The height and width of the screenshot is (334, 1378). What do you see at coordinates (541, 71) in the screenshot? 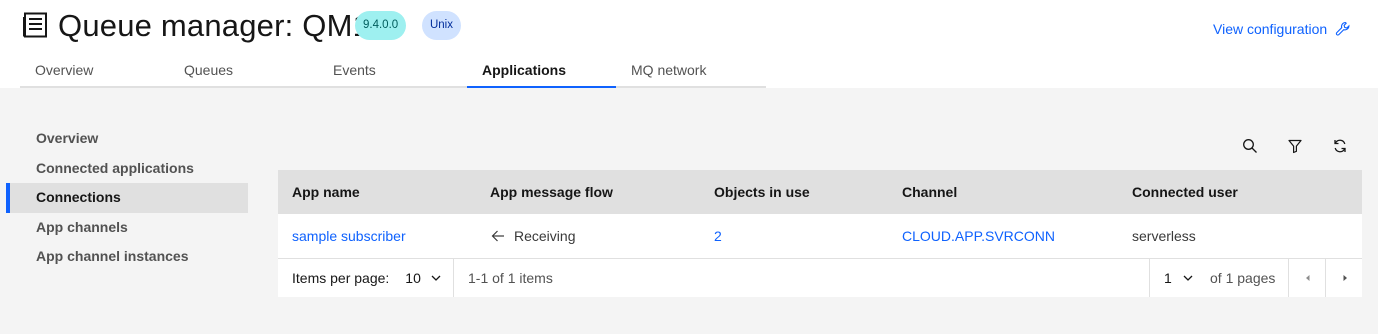
I see `tab-applications: Applications` at bounding box center [541, 71].